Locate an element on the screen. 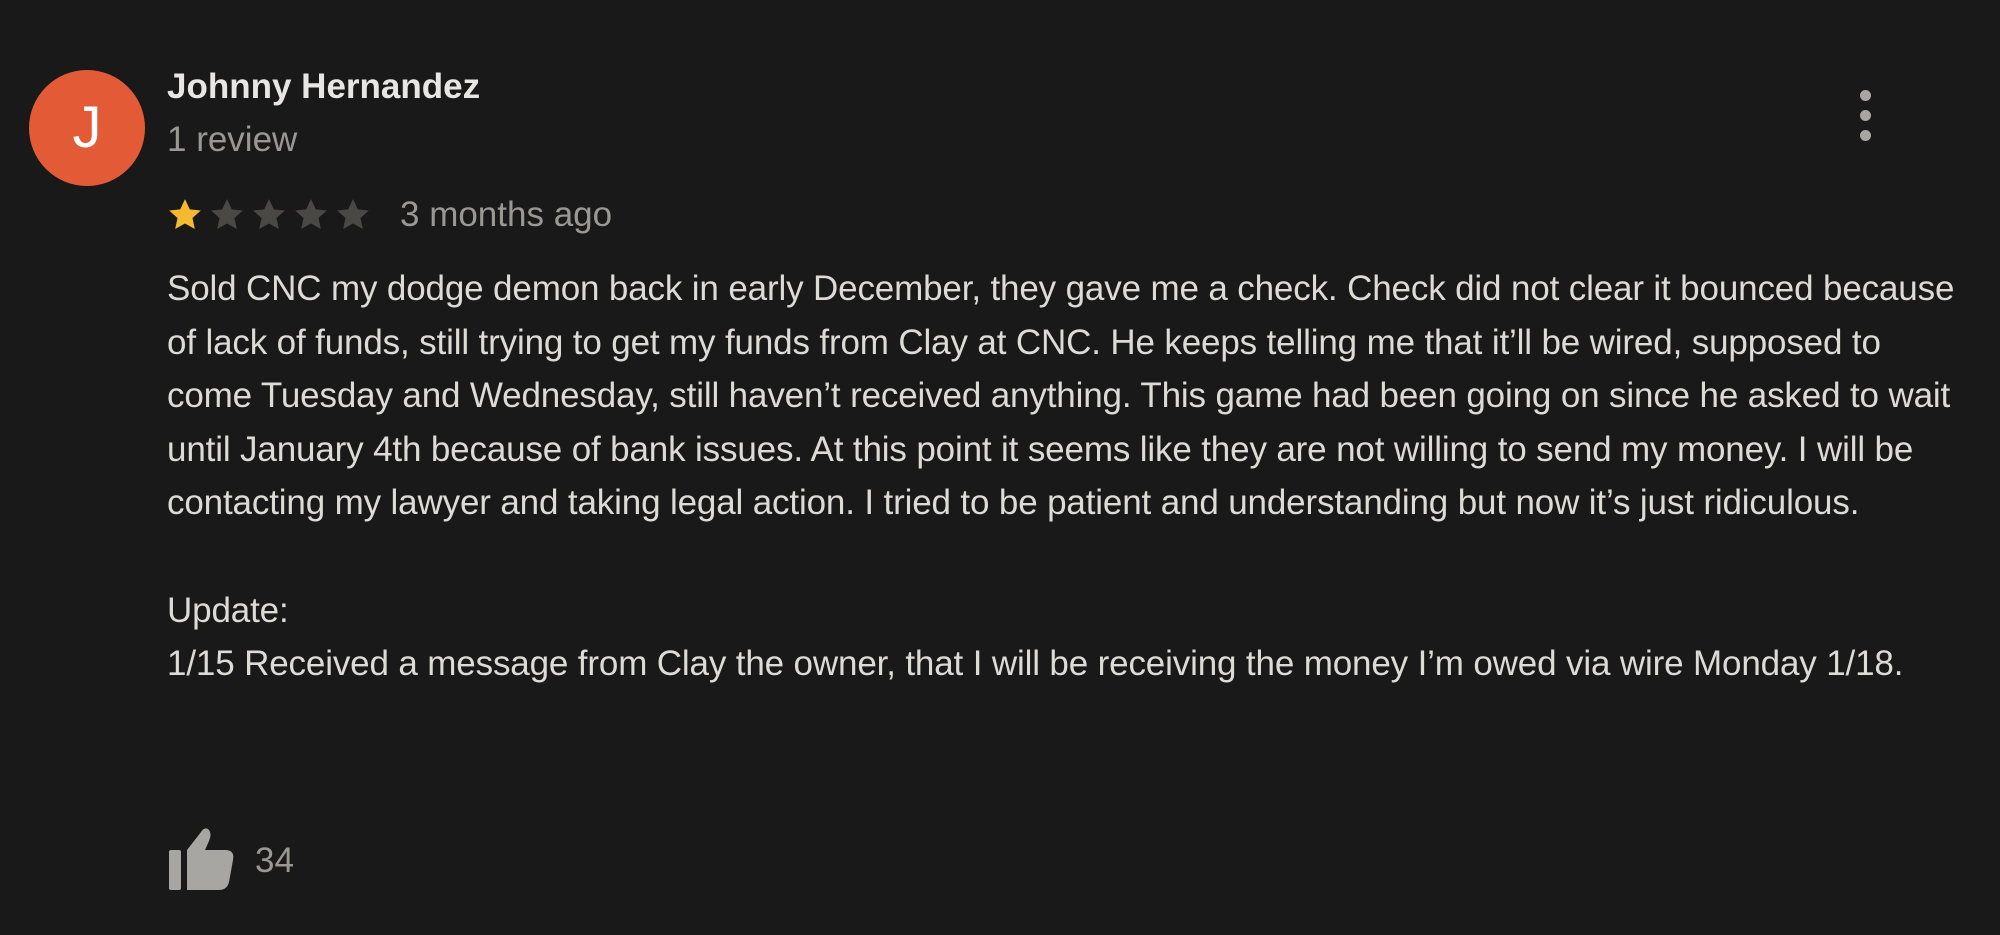 The image size is (2000, 935). like-button is located at coordinates (201, 861).